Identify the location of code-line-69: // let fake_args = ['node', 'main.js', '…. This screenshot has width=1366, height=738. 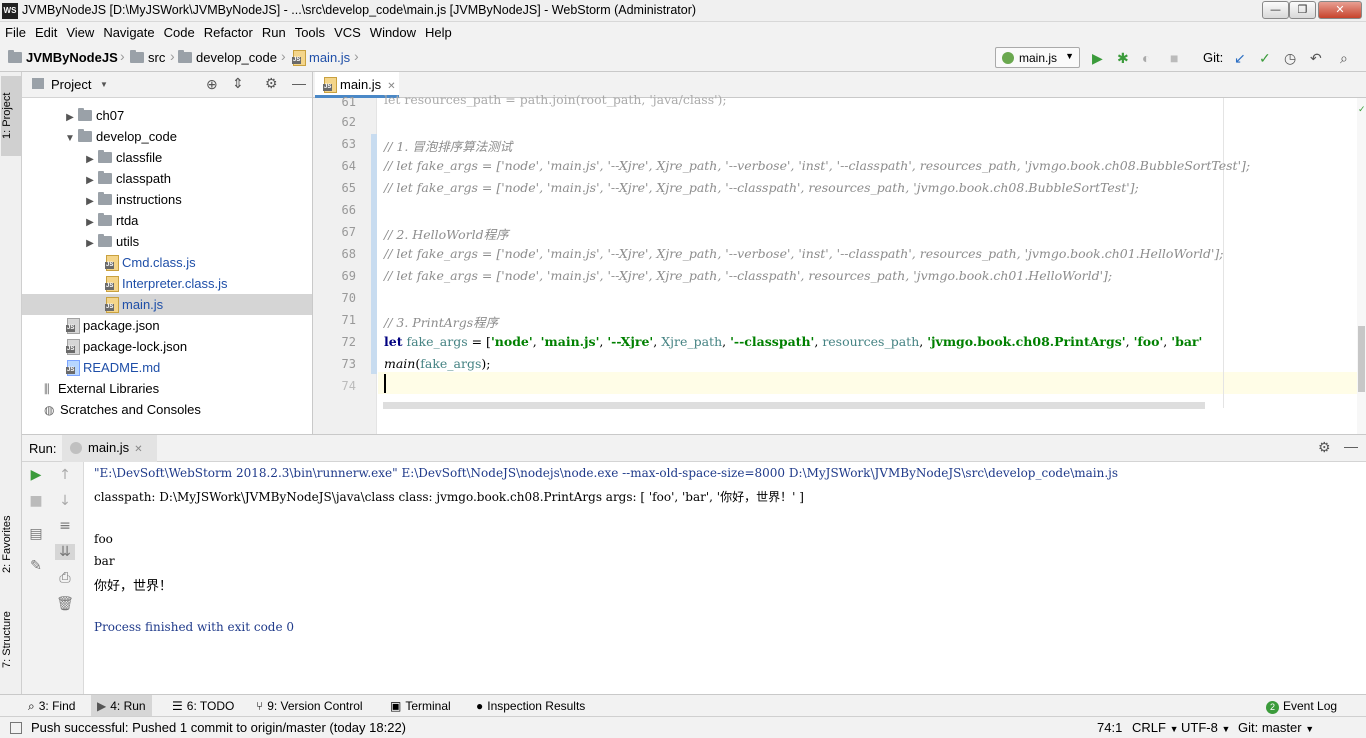
(748, 275).